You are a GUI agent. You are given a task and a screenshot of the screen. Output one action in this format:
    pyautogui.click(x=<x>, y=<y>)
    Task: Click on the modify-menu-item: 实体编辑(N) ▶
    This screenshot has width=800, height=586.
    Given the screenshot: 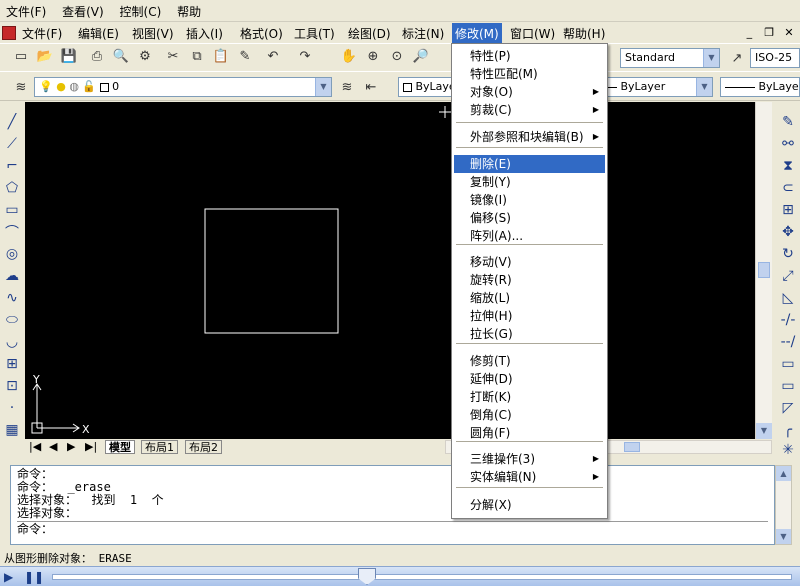 What is the action you would take?
    pyautogui.click(x=529, y=477)
    